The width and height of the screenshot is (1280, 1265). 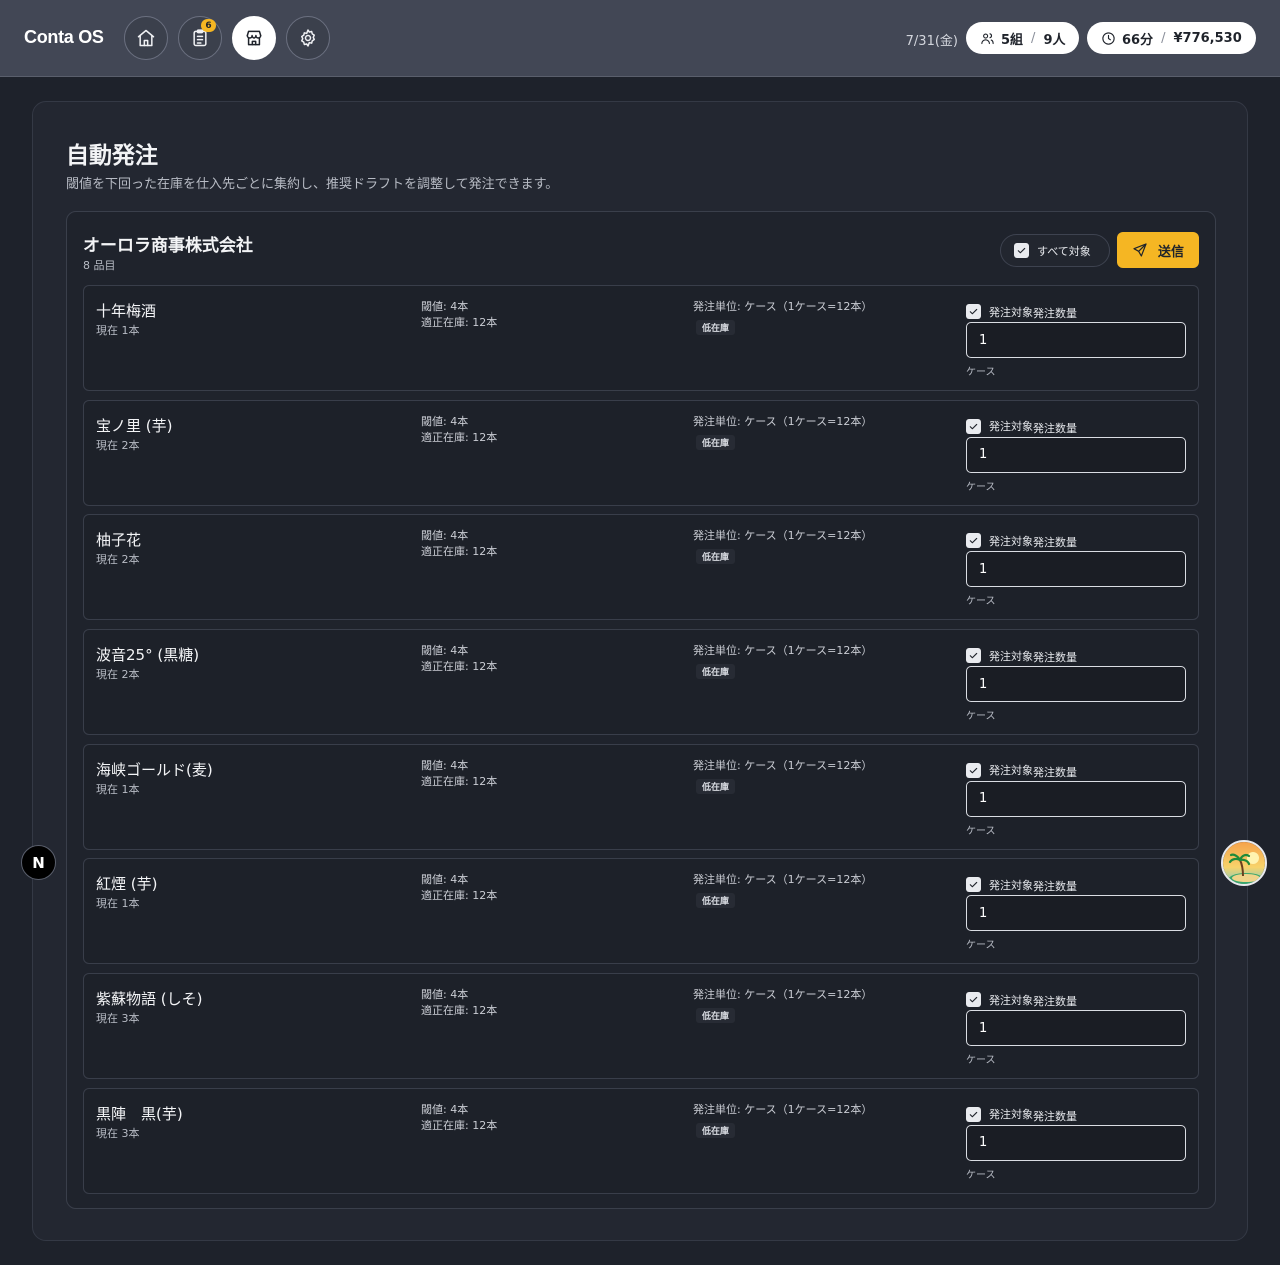 I want to click on send-button: 送信, so click(x=1158, y=250).